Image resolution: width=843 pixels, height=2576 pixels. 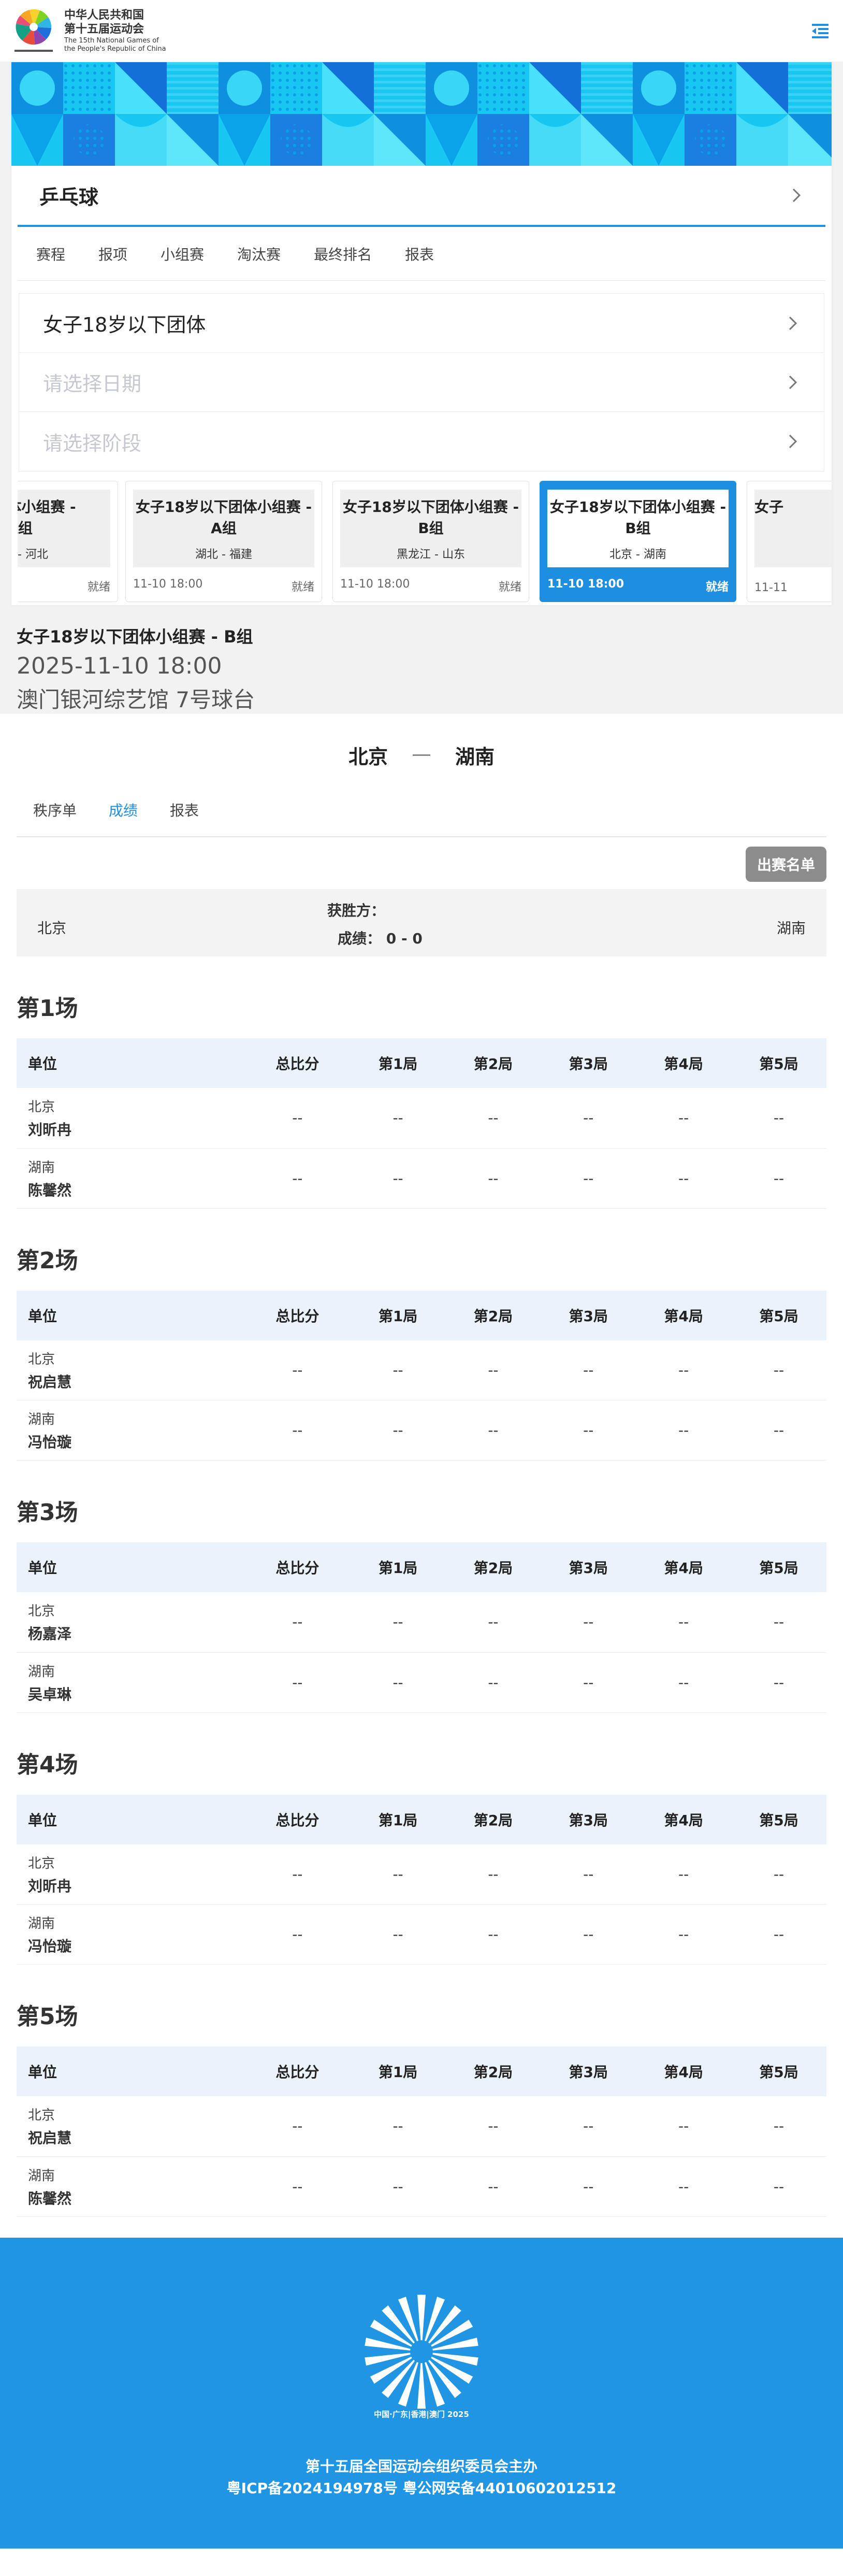 I want to click on tab-reports: 报表, so click(x=420, y=254).